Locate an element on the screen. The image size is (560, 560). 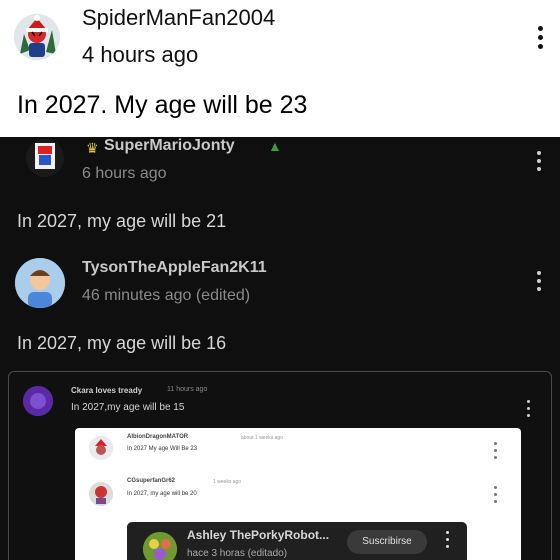
santa-avatar-icon is located at coordinates (101, 448).